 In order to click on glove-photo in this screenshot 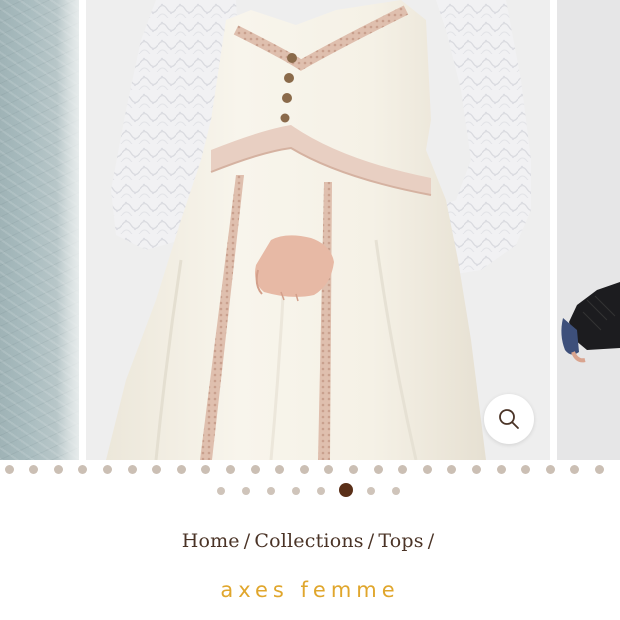, I will do `click(588, 230)`.